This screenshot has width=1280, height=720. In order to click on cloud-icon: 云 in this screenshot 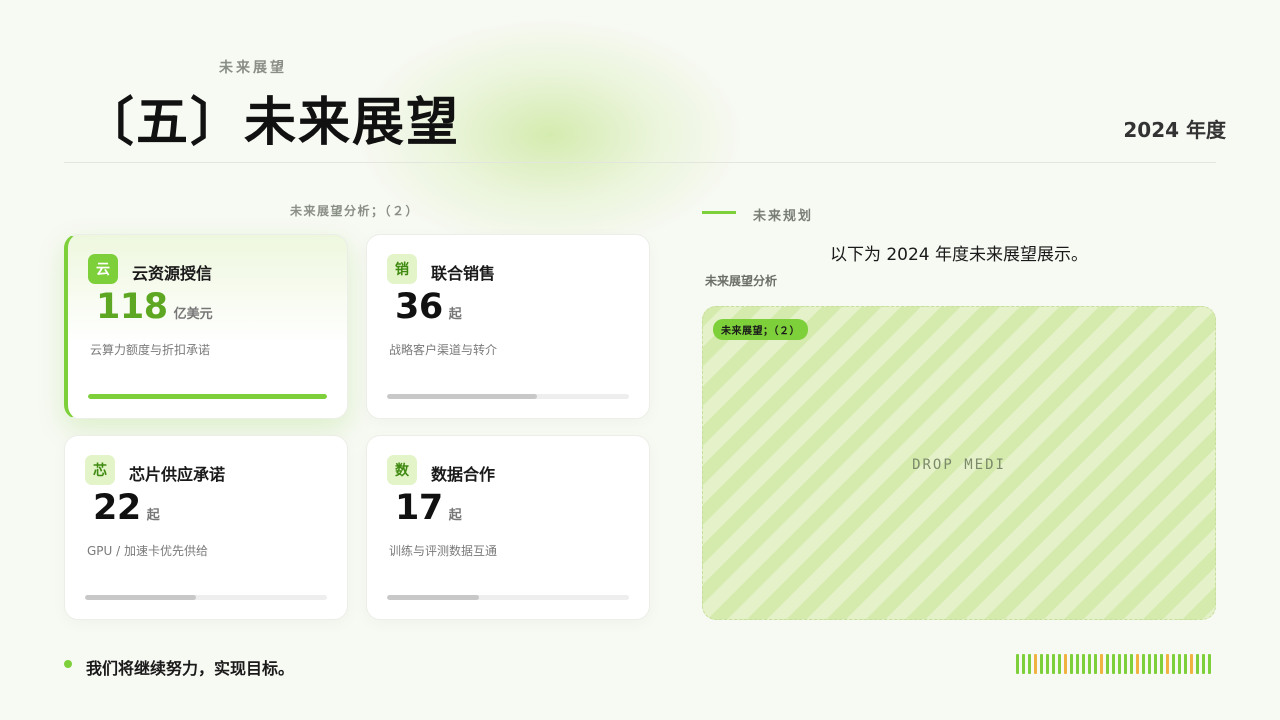, I will do `click(103, 269)`.